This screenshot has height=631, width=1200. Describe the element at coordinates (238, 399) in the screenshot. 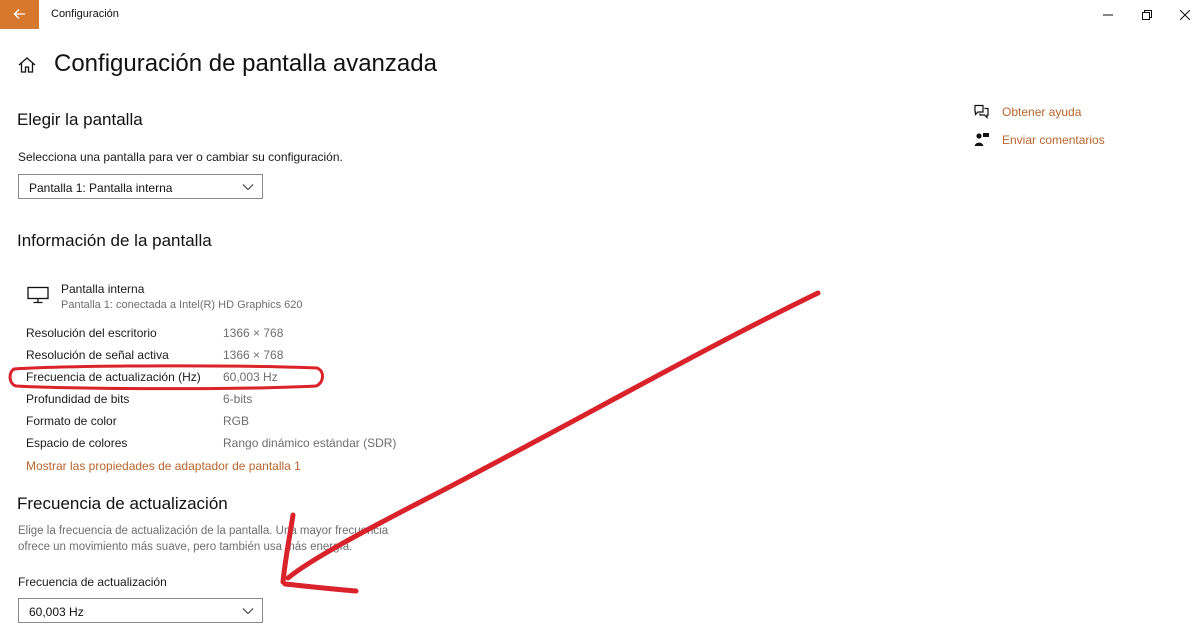

I see `info-value-bit-depth: 6-bits` at that location.